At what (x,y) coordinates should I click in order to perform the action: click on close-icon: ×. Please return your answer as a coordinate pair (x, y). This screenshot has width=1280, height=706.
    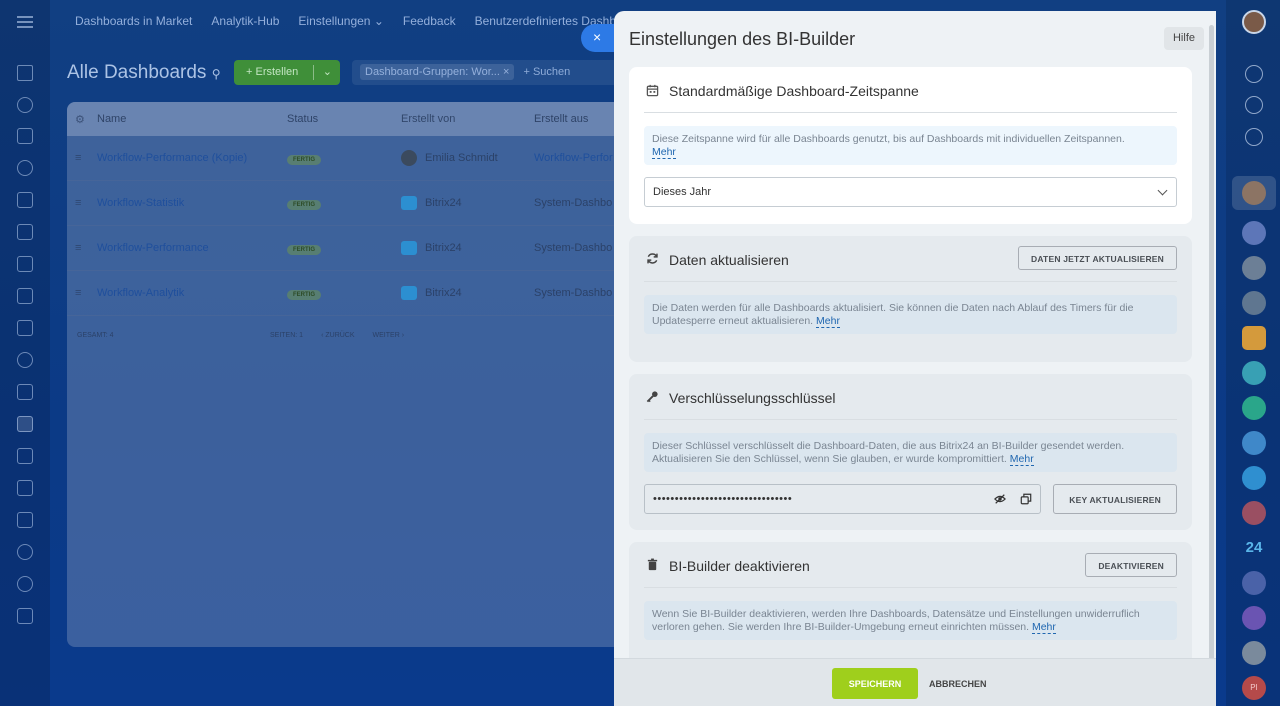
    Looking at the image, I should click on (597, 37).